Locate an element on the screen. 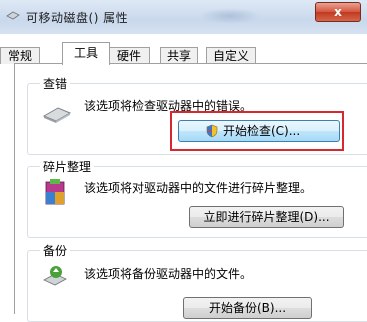  title-blur is located at coordinates (230, 16).